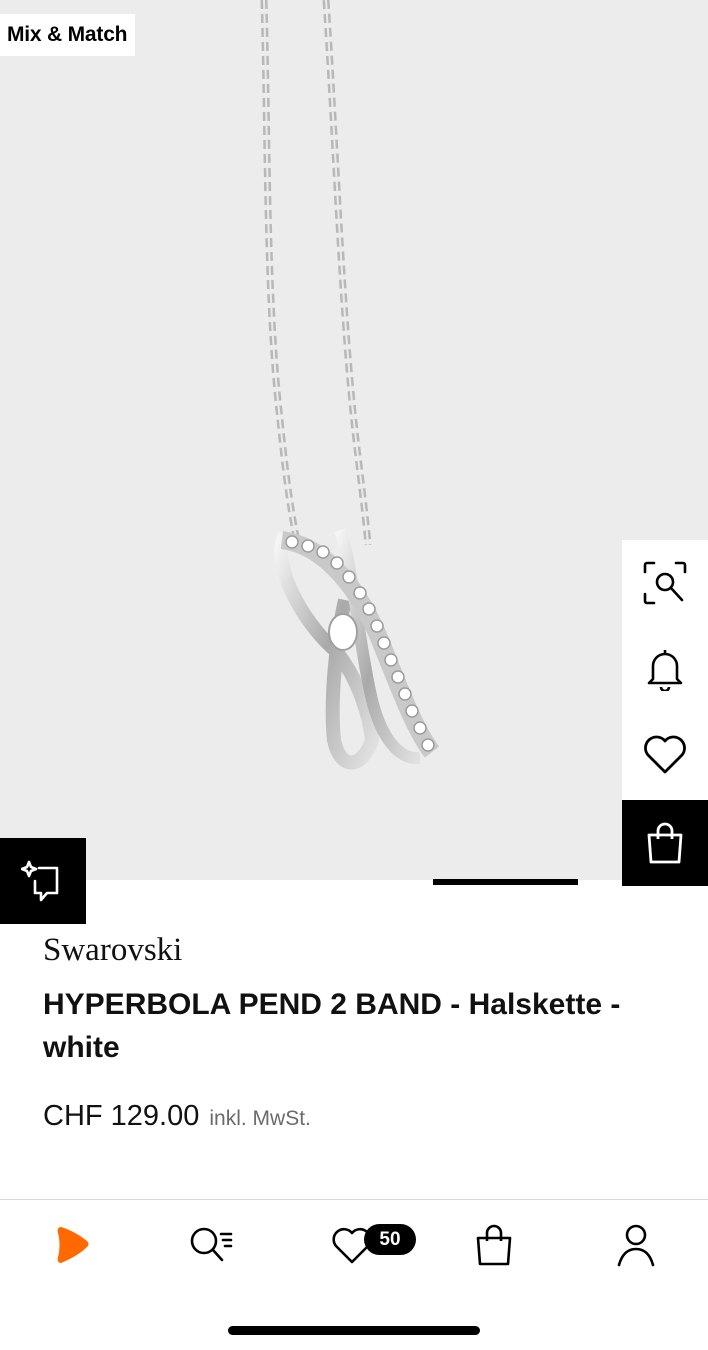 Image resolution: width=708 pixels, height=1350 pixels. What do you see at coordinates (505, 882) in the screenshot?
I see `gallery-position-indicator` at bounding box center [505, 882].